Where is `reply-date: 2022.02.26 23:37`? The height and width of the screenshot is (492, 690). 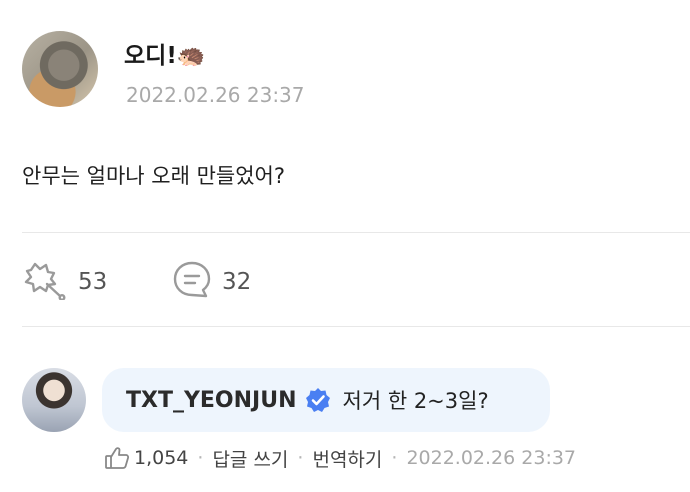 reply-date: 2022.02.26 23:37 is located at coordinates (491, 458).